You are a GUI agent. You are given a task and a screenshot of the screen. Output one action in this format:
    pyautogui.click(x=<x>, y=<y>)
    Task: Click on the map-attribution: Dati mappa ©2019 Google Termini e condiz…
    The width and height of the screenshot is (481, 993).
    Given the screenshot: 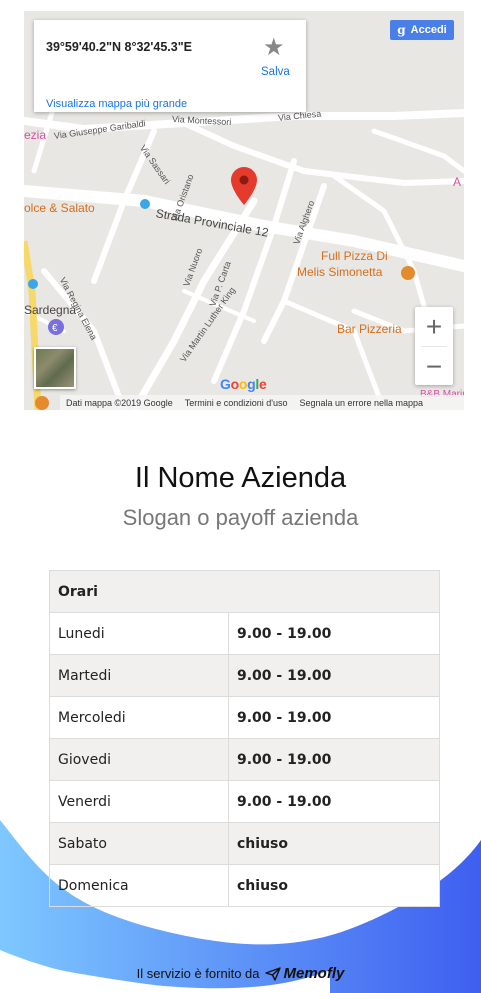 What is the action you would take?
    pyautogui.click(x=262, y=402)
    